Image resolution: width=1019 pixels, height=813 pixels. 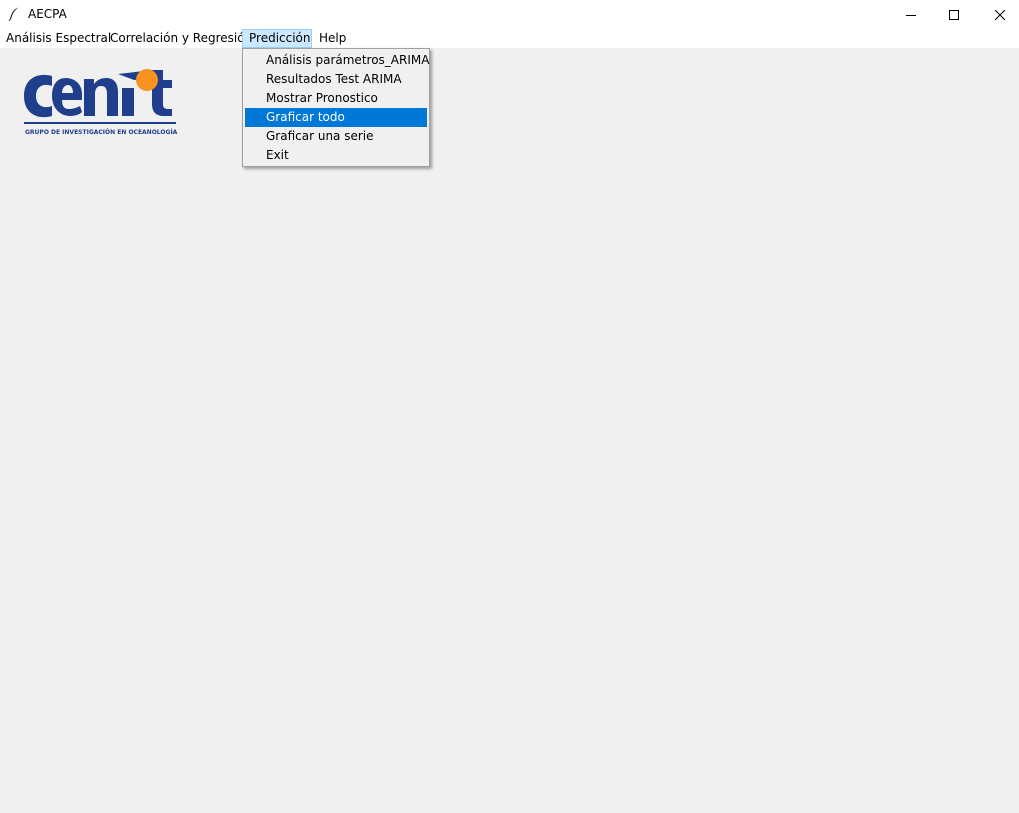 What do you see at coordinates (47, 14) in the screenshot?
I see `window-title: AECPA` at bounding box center [47, 14].